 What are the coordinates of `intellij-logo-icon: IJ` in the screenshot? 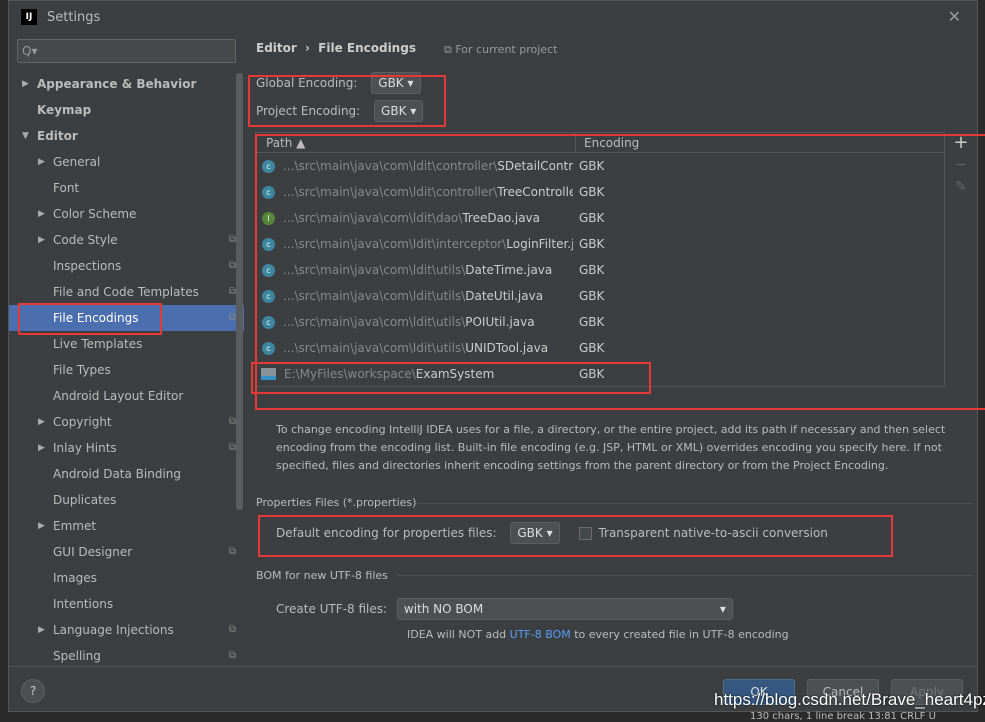 It's located at (29, 17).